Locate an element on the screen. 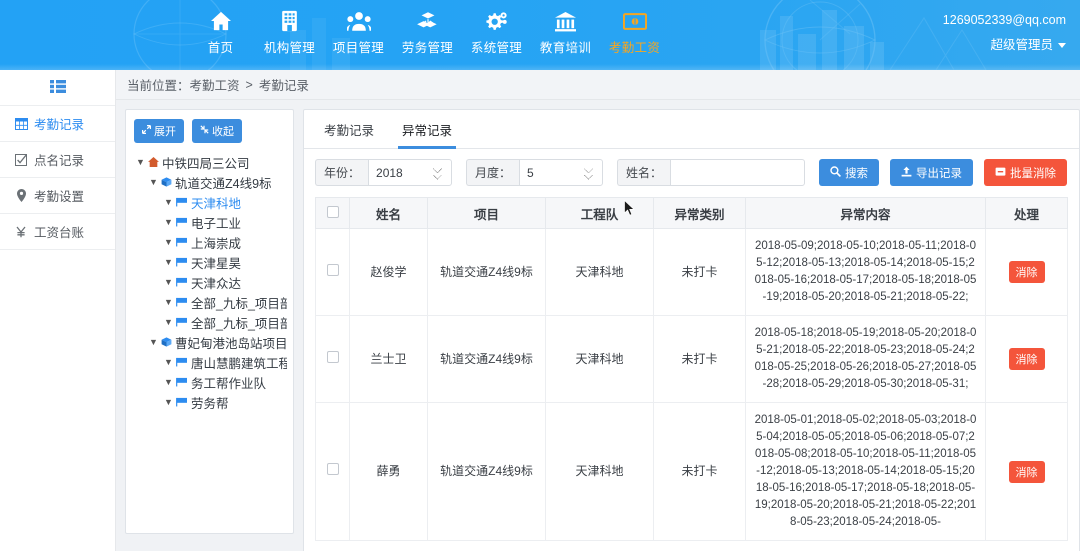 The width and height of the screenshot is (1080, 551). tab-label: 考勤记录 is located at coordinates (349, 130).